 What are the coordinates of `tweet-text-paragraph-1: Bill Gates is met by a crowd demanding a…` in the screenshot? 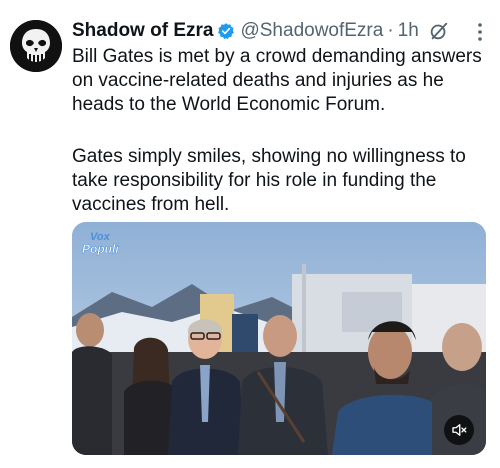 It's located at (277, 81).